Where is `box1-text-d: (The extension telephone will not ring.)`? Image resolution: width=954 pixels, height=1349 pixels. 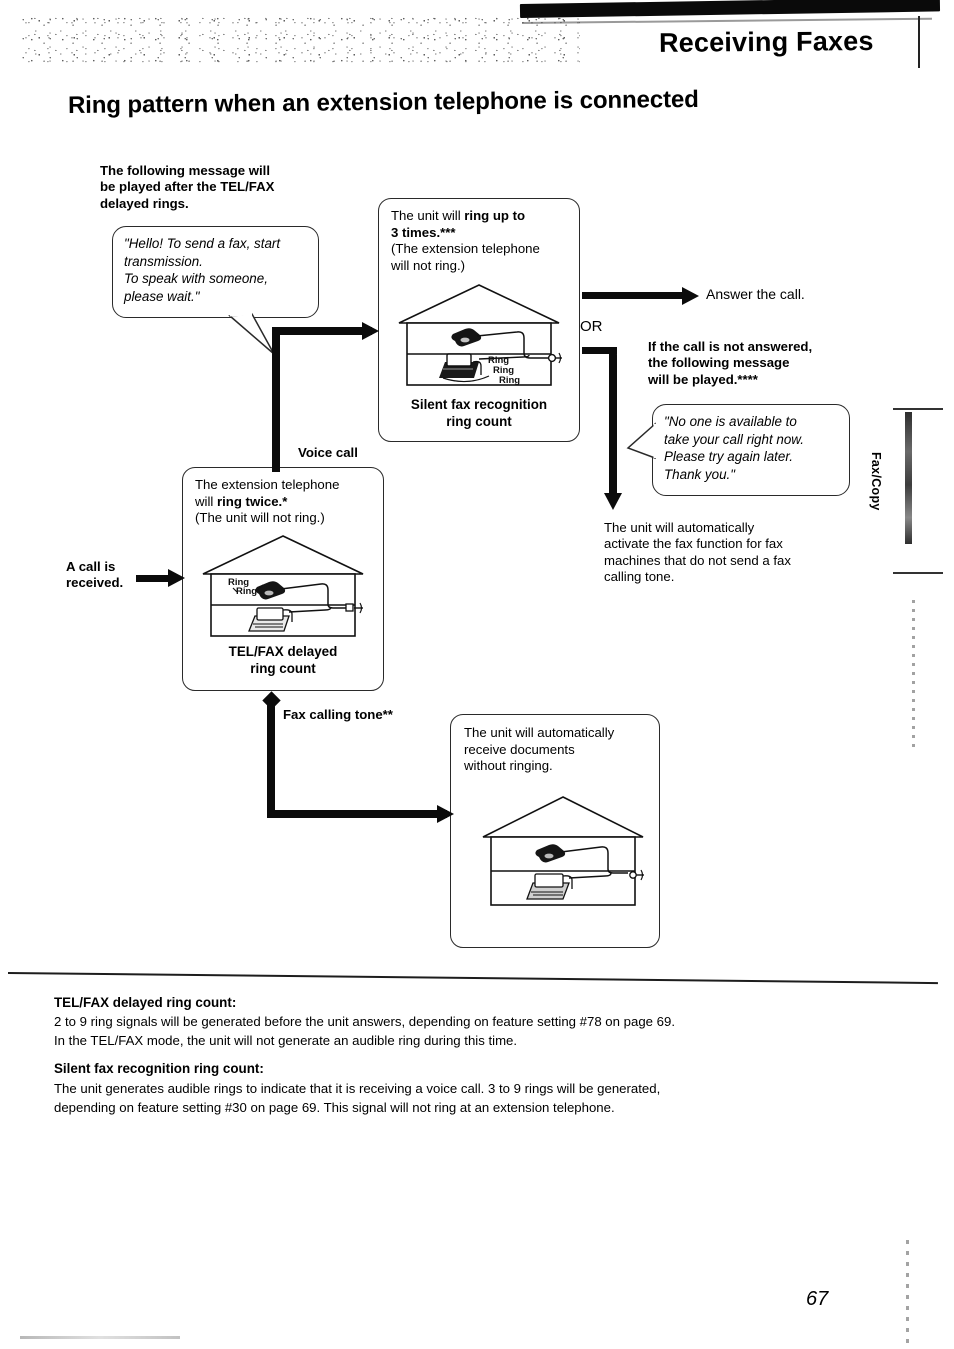
box1-text-d: (The extension telephone will not ring.) is located at coordinates (465, 257).